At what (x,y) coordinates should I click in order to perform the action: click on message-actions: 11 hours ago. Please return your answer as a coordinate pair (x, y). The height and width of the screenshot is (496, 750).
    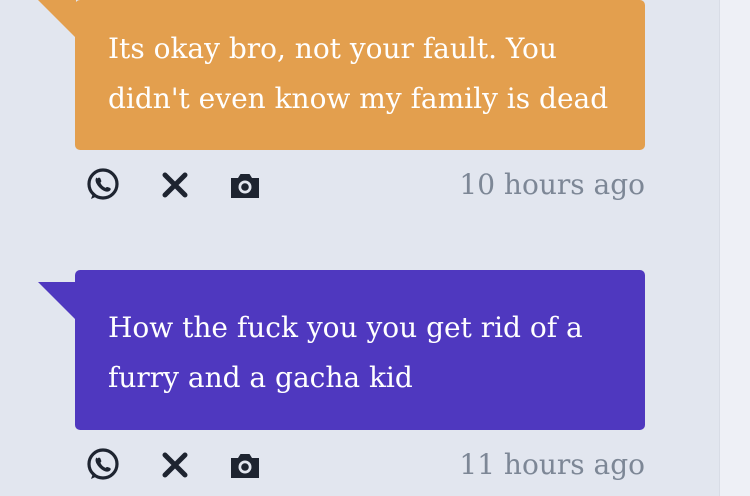
    Looking at the image, I should click on (365, 467).